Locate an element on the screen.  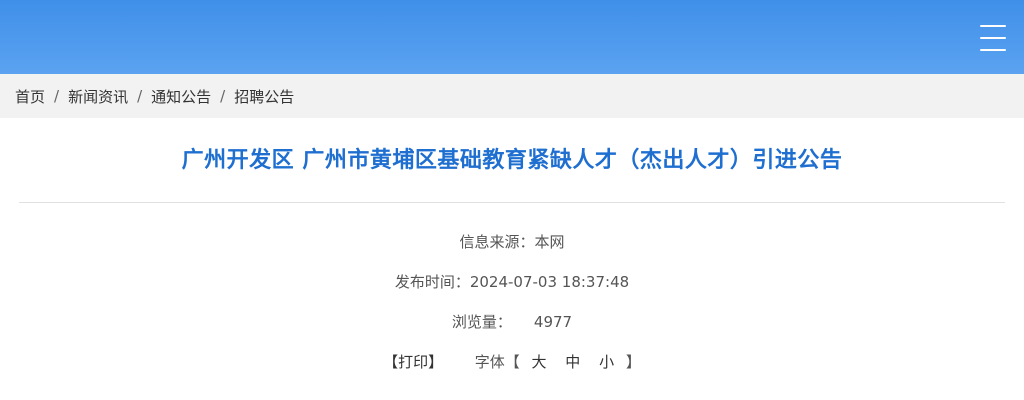
publish-time-label: 发布时间： is located at coordinates (432, 282).